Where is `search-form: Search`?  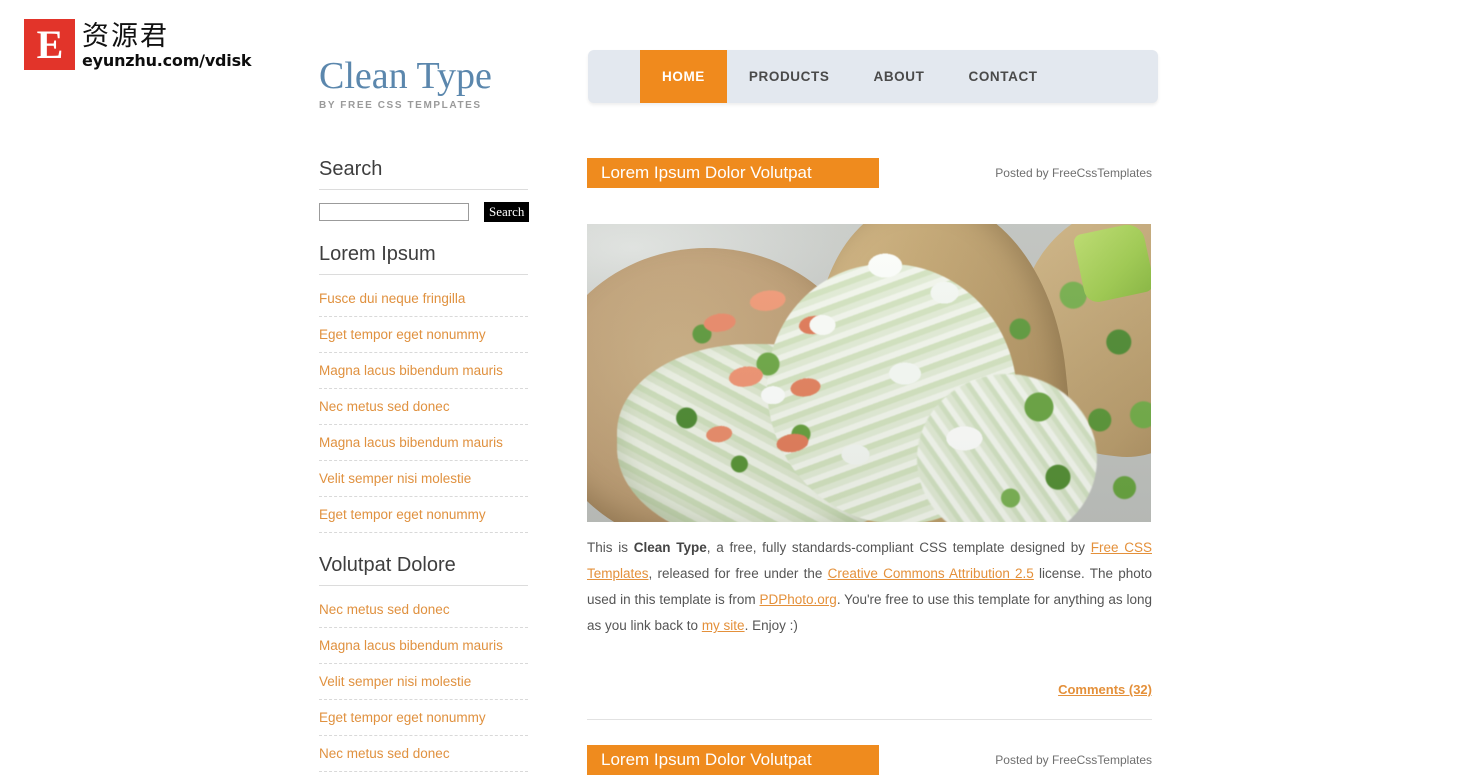 search-form: Search is located at coordinates (424, 212).